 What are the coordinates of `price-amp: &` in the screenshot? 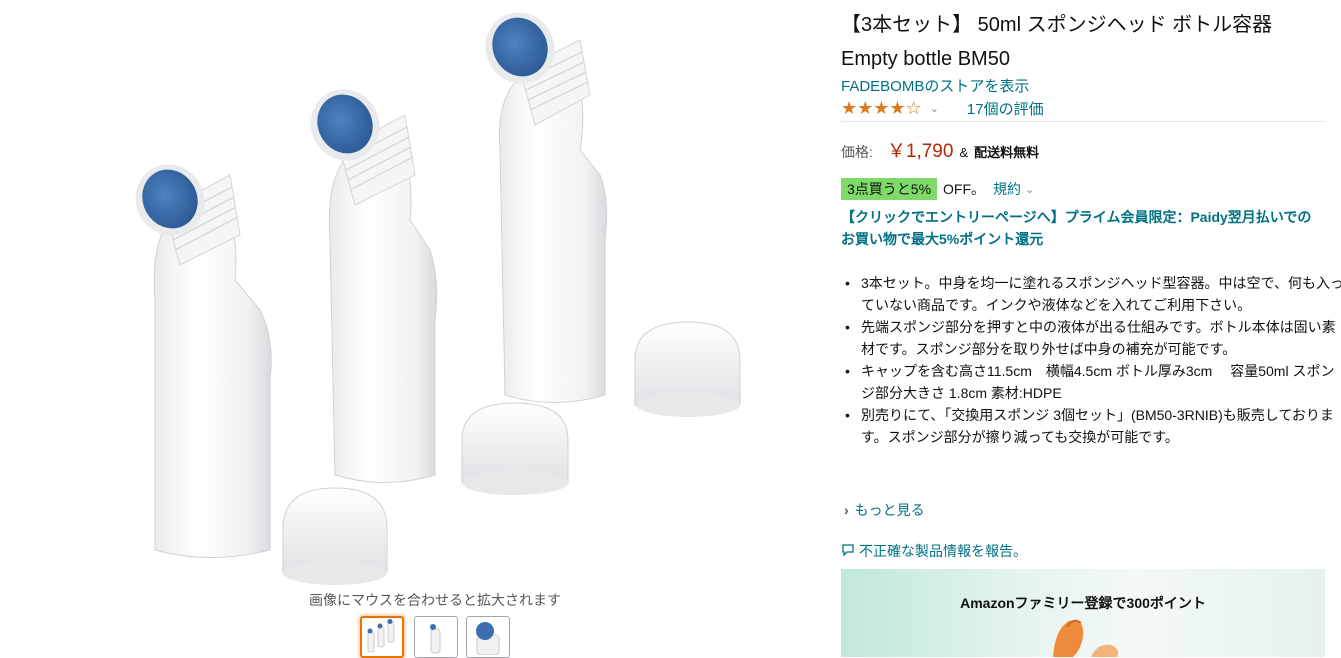 It's located at (964, 152).